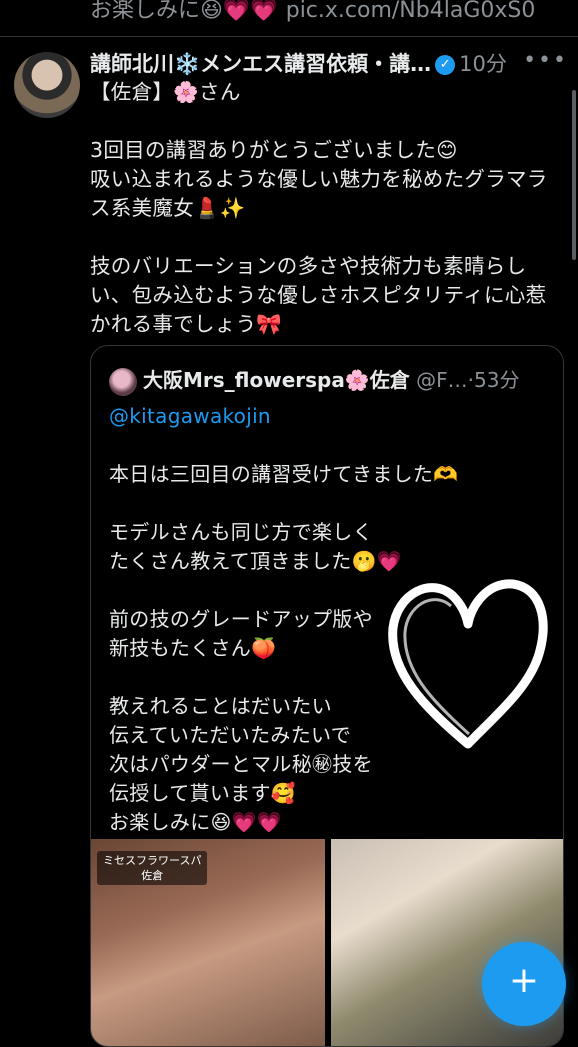 The height and width of the screenshot is (1047, 578). What do you see at coordinates (208, 942) in the screenshot?
I see `quoted-media-image-1: ミセスフラワースパ 佐倉` at bounding box center [208, 942].